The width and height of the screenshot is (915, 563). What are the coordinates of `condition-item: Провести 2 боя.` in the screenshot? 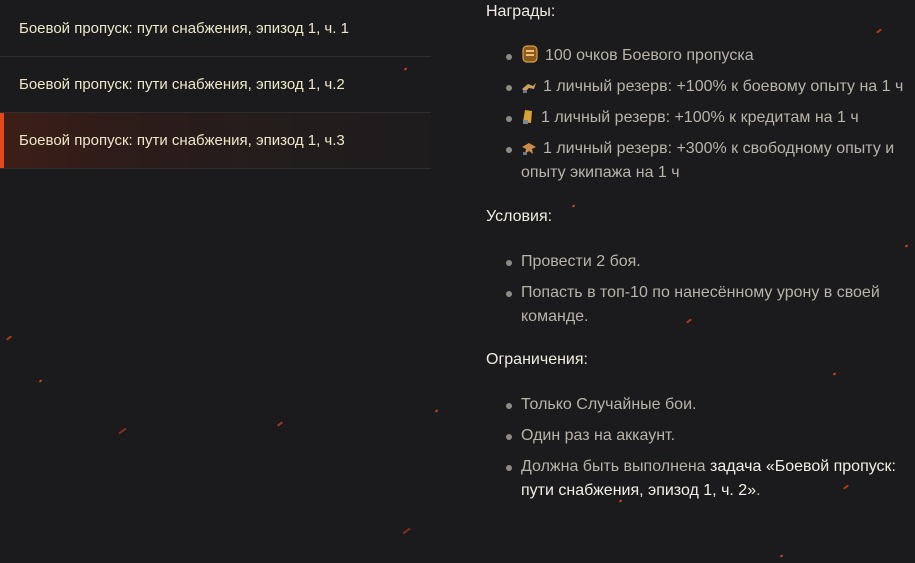 It's located at (696, 262).